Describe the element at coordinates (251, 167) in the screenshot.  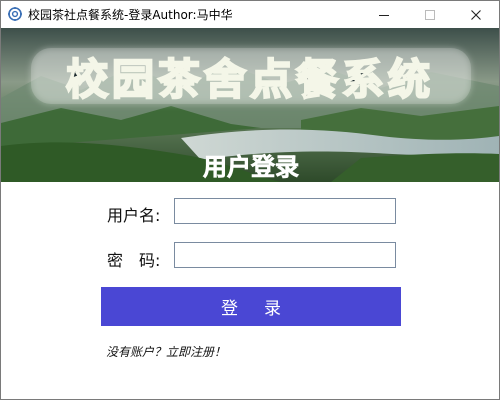
I see `login-heading: 用户登录` at that location.